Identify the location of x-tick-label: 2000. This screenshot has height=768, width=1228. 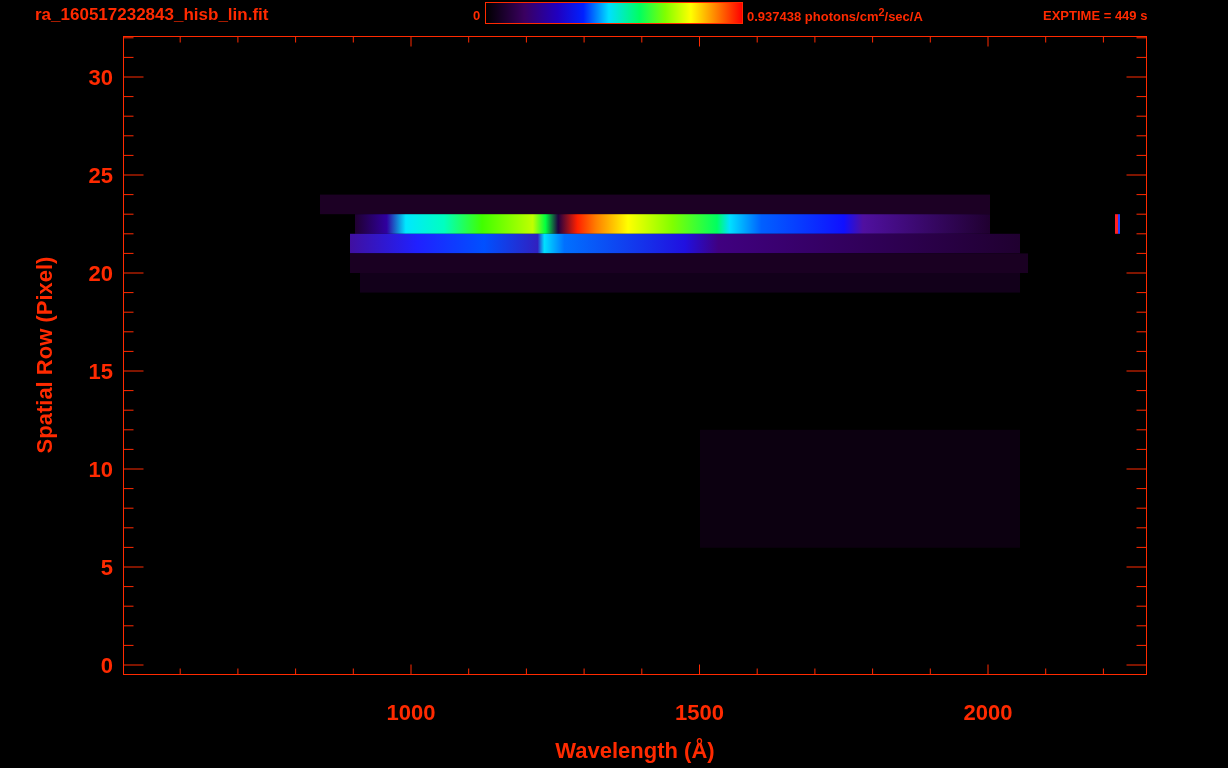
(988, 712).